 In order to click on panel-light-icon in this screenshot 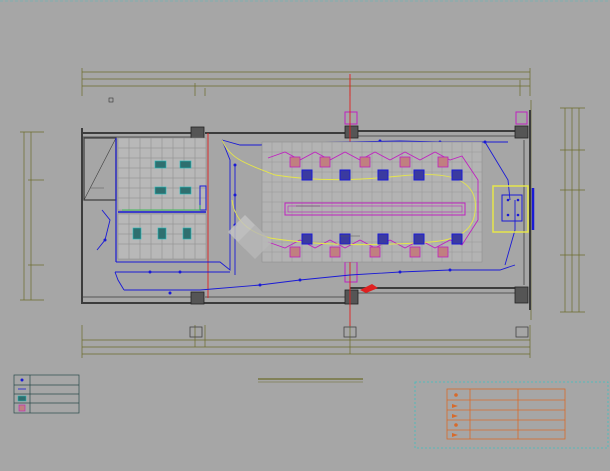, I will do `click(22, 398)`.